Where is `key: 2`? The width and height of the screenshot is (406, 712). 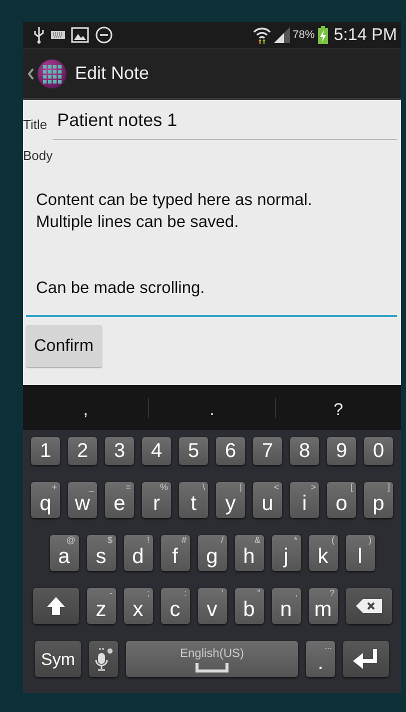
key: 2 is located at coordinates (82, 451).